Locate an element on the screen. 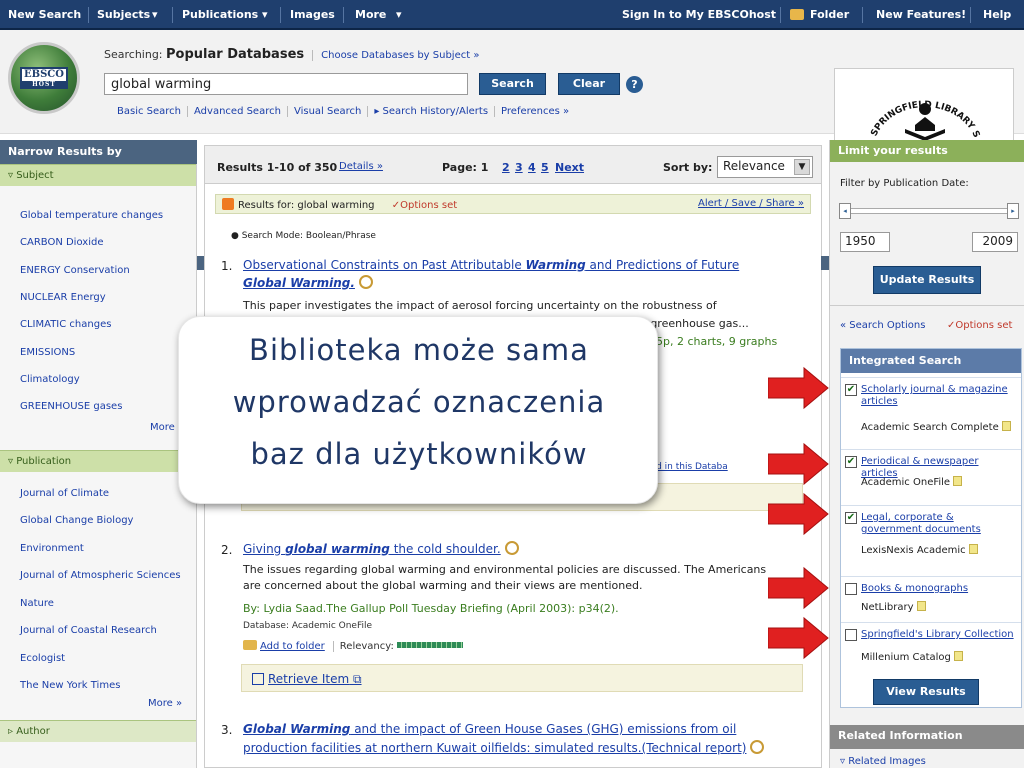 The image size is (1024, 768). subject-item: NUCLEAR Energy is located at coordinates (63, 297).